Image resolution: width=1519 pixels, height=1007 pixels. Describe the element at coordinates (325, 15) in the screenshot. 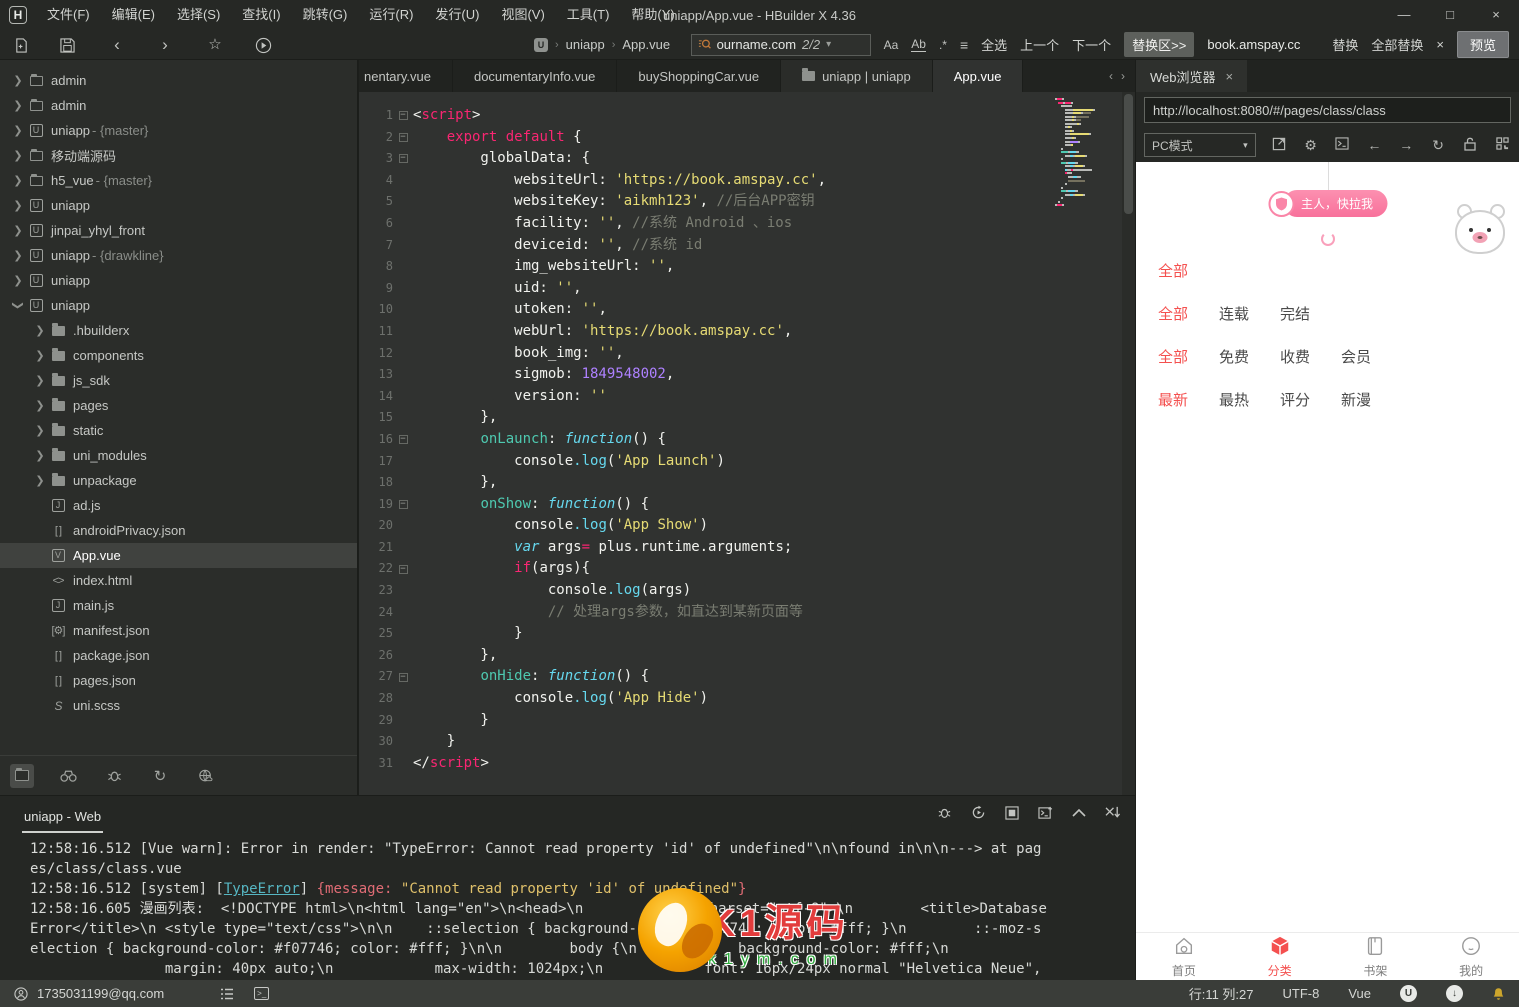

I see `menu-item: 跳转(G)` at that location.